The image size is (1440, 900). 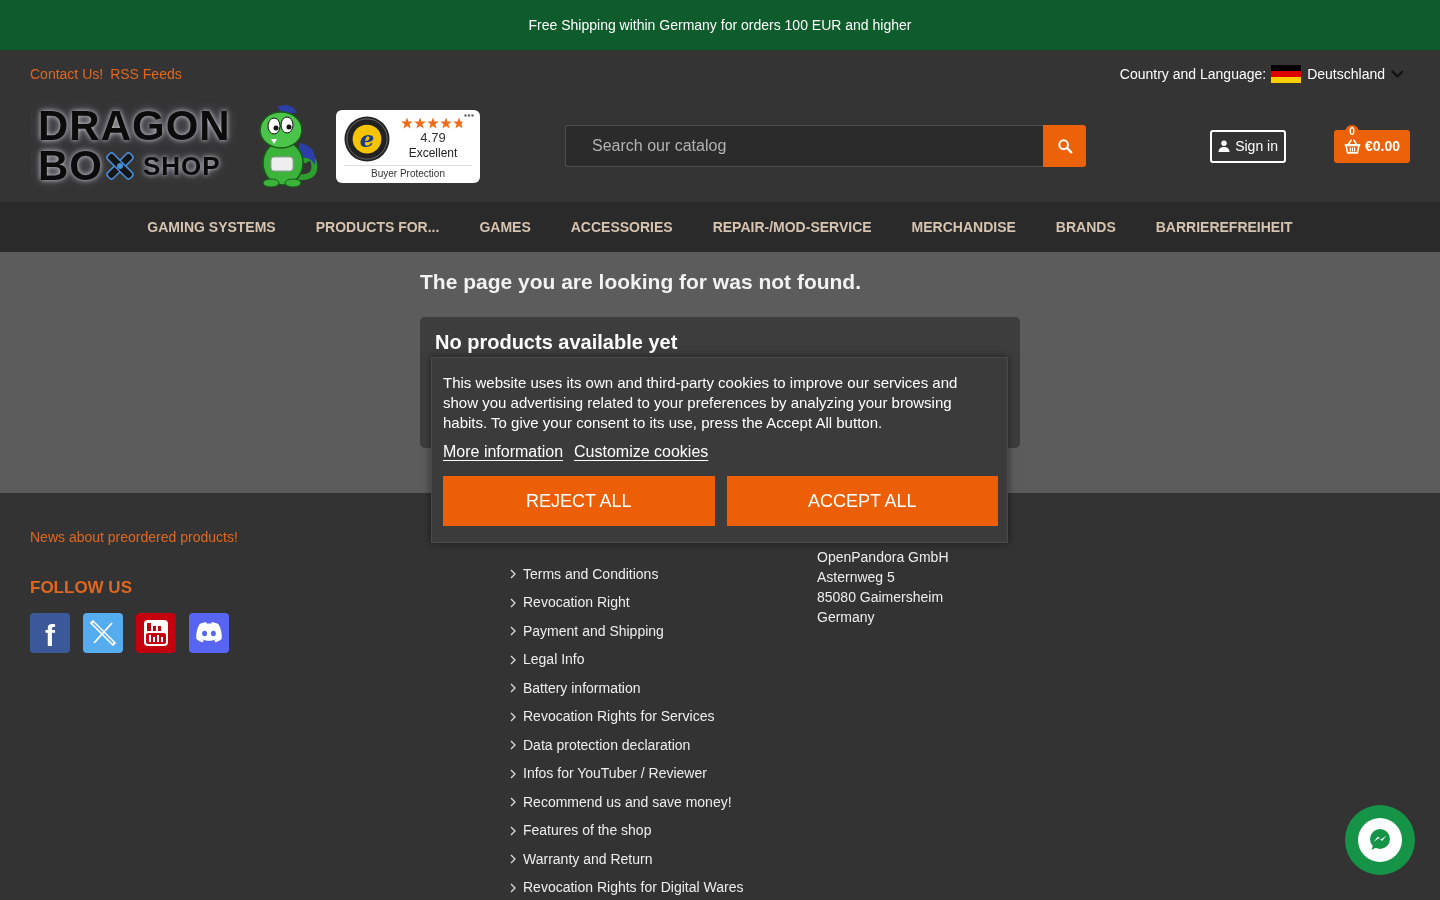 What do you see at coordinates (156, 633) in the screenshot?
I see `youtube-icon` at bounding box center [156, 633].